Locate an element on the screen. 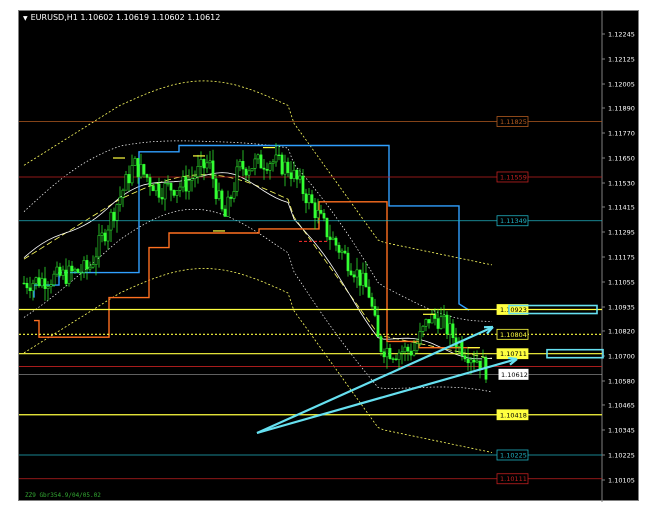  price-tick-label: 1.10700 is located at coordinates (621, 356).